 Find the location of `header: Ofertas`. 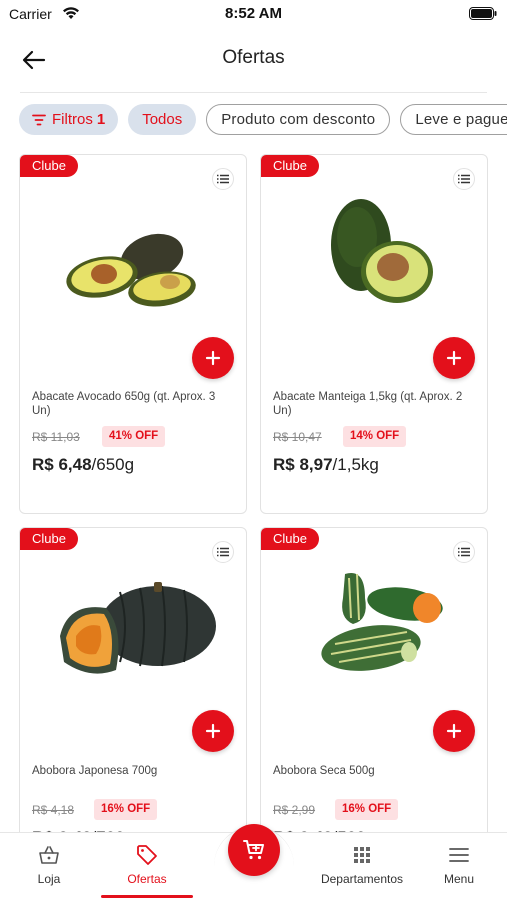

header: Ofertas is located at coordinates (253, 60).